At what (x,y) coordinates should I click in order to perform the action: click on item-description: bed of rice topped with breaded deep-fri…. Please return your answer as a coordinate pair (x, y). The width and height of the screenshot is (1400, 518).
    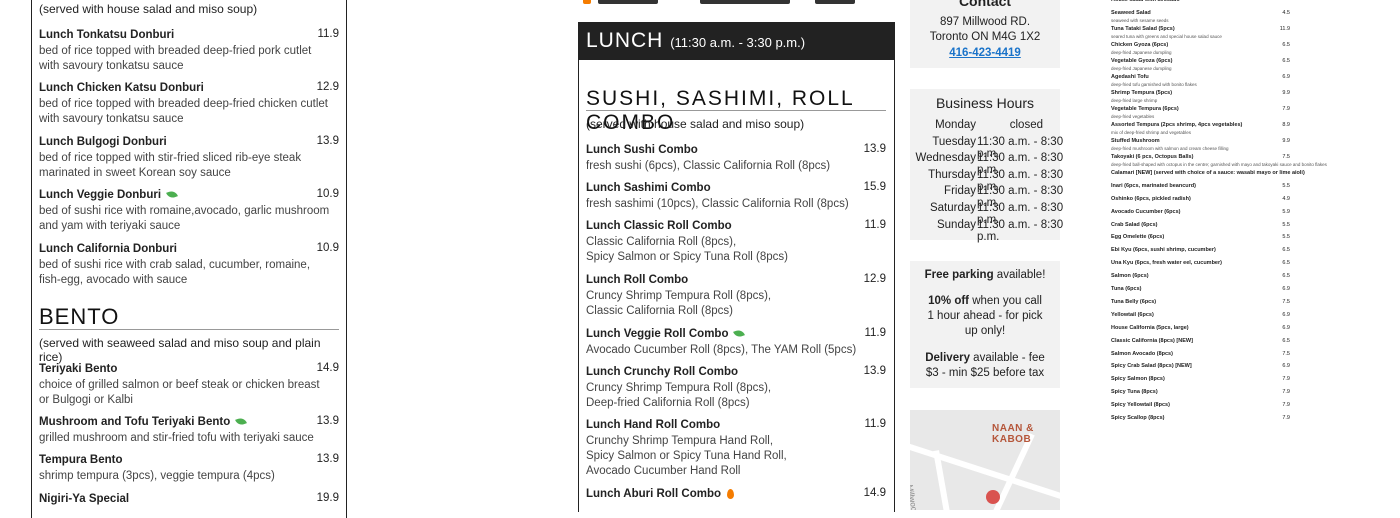
    Looking at the image, I should click on (183, 111).